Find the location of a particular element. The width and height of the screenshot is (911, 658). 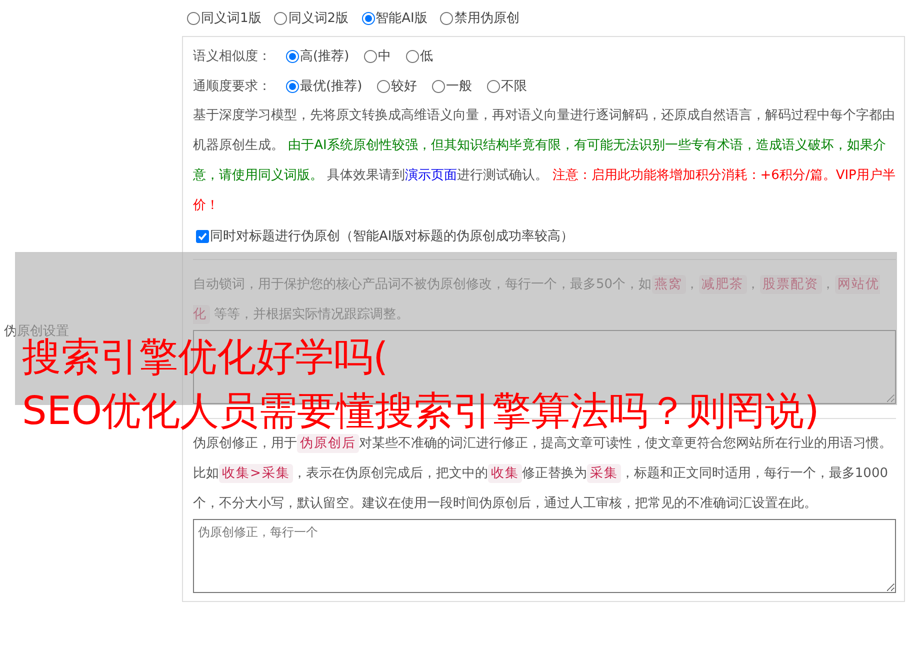

radio-option: 禁用伪原创 is located at coordinates (478, 18).